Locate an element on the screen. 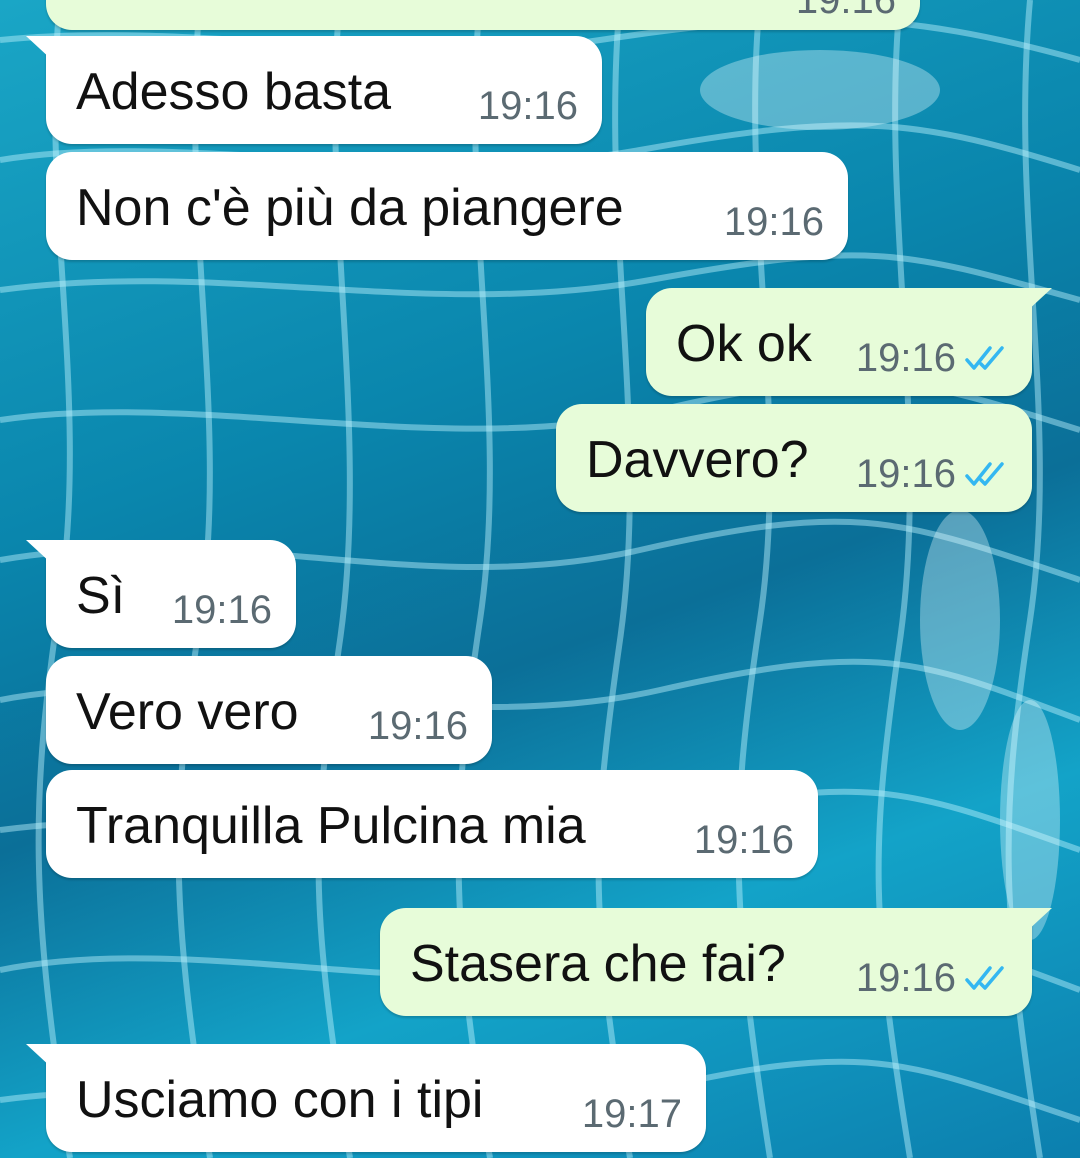 The width and height of the screenshot is (1080, 1158). message-text: Sì is located at coordinates (101, 596).